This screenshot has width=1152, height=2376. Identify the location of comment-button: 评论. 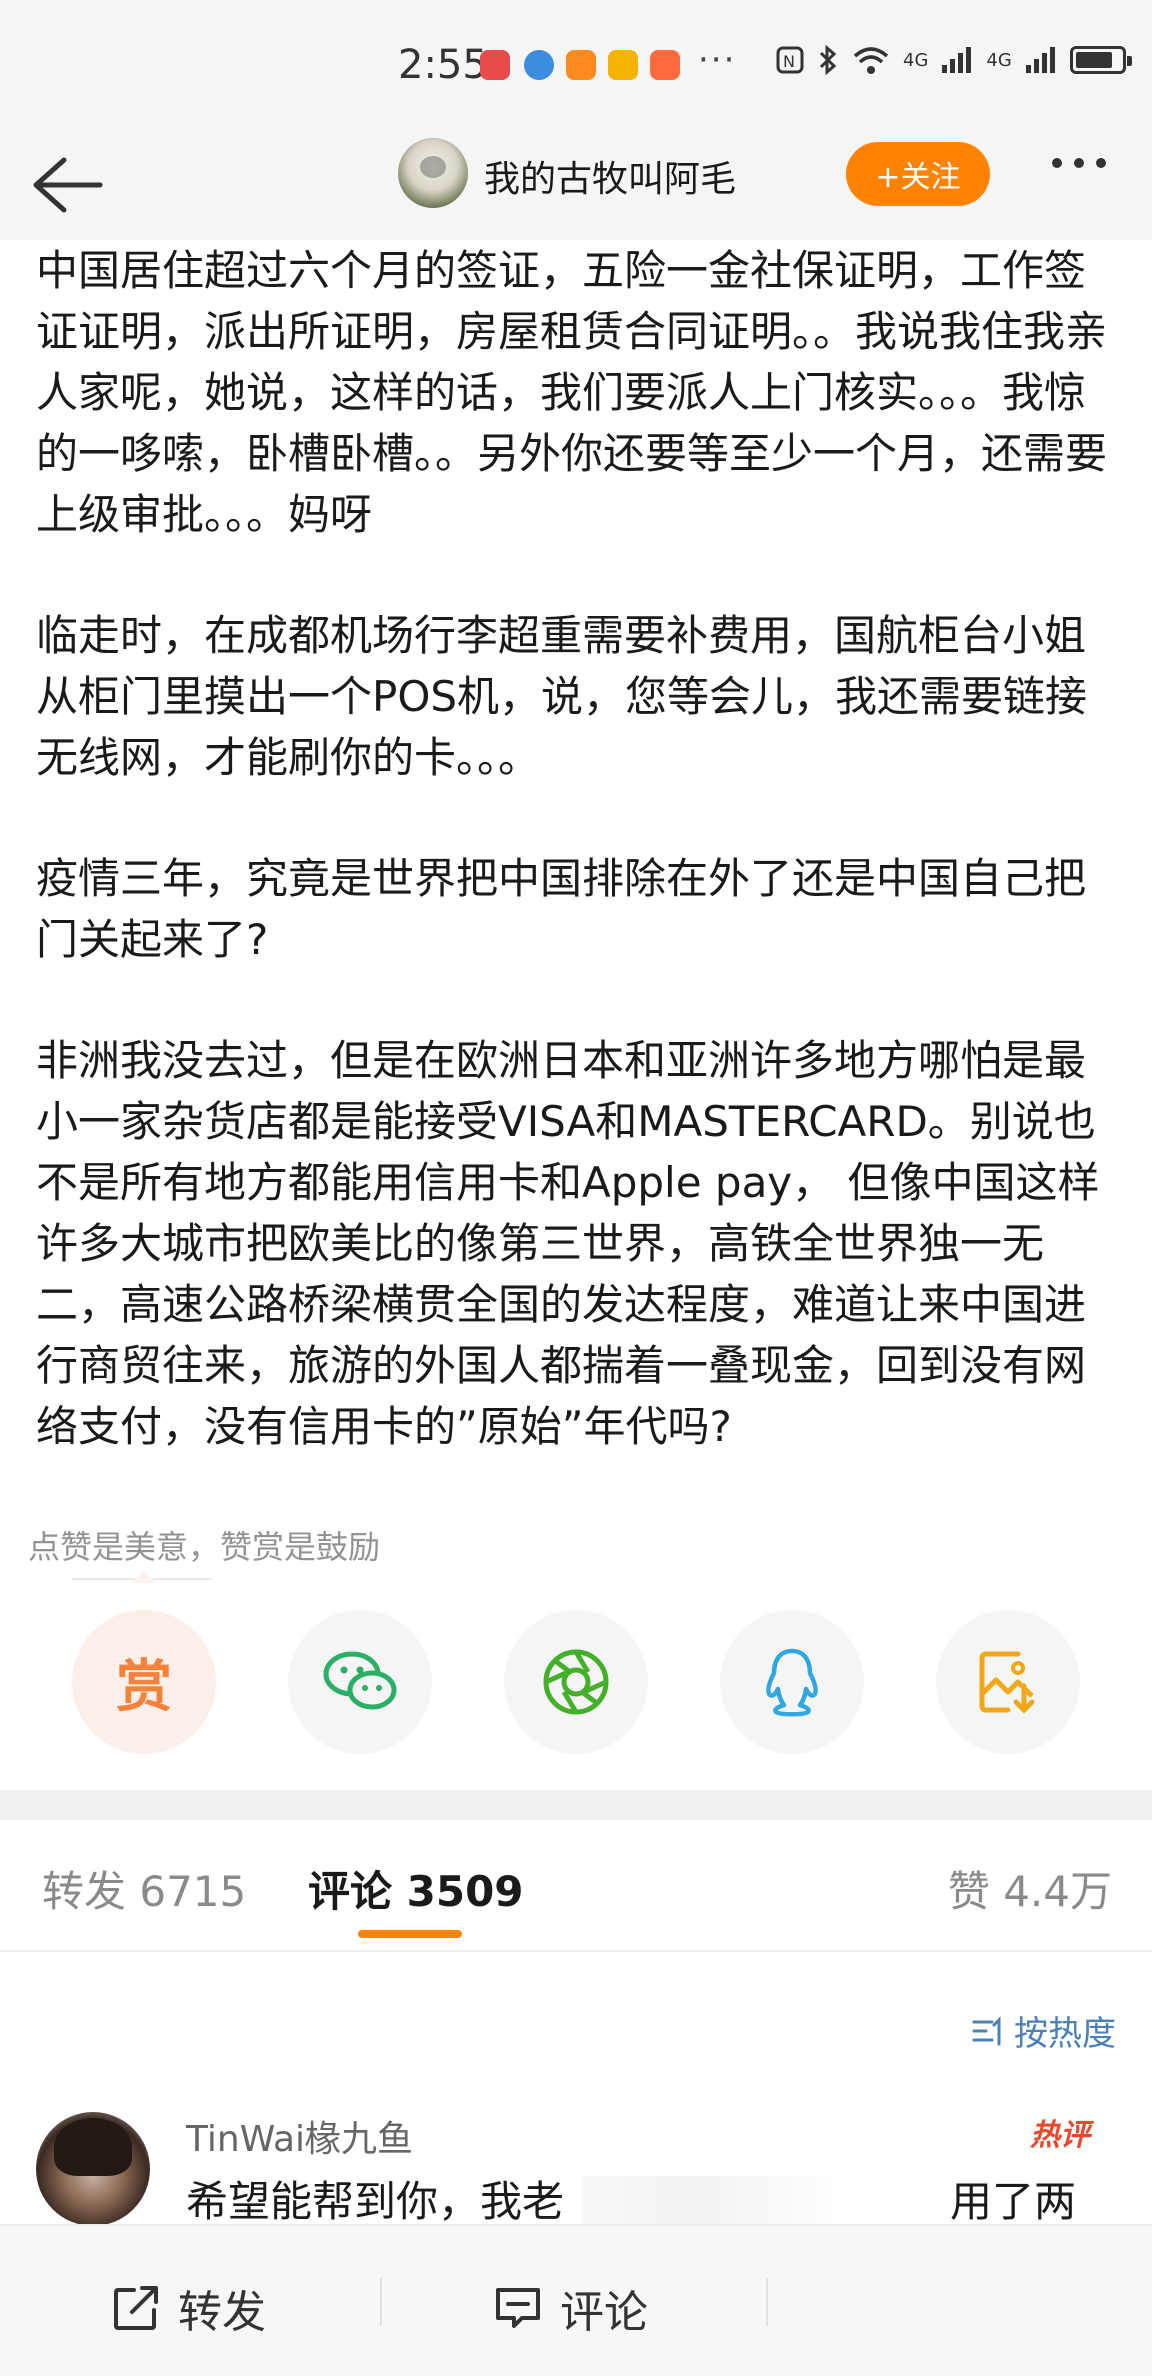
(571, 2308).